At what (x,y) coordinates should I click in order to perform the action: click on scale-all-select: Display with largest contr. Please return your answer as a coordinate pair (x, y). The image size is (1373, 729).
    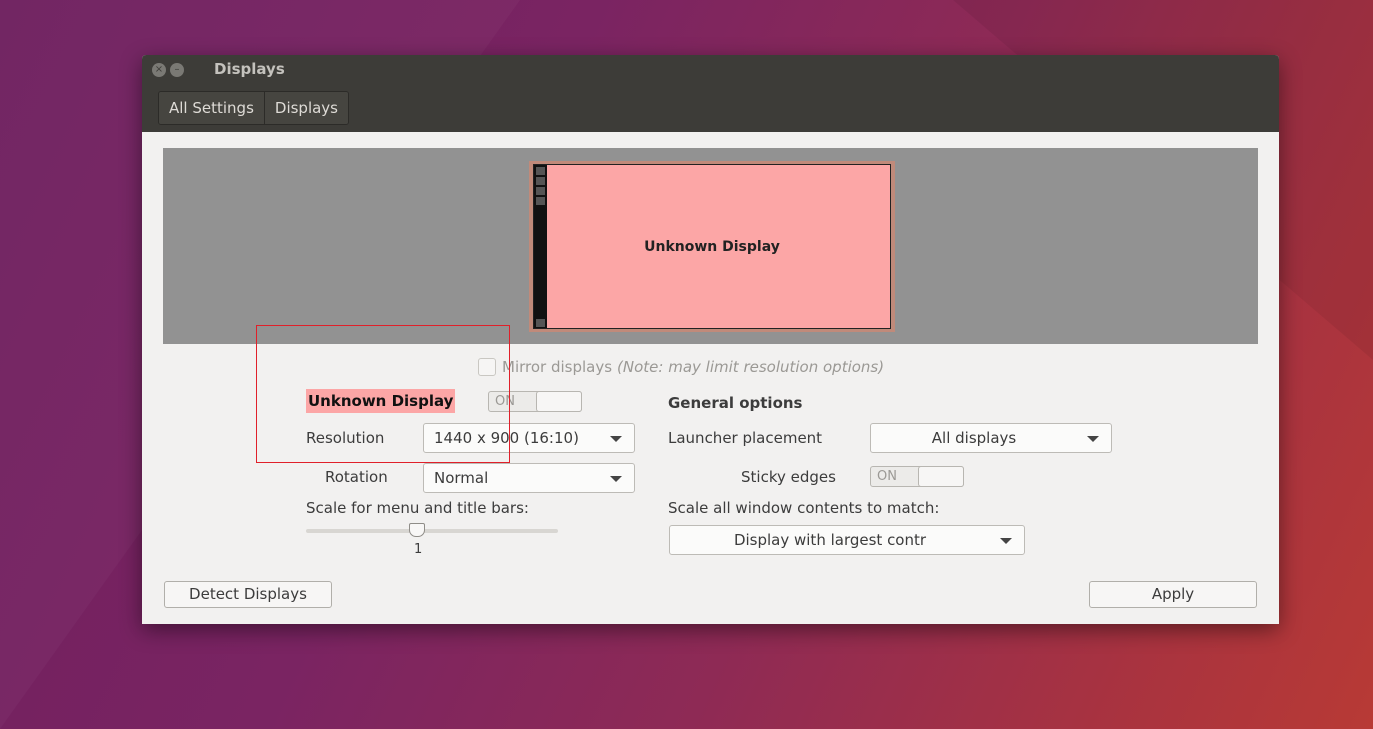
    Looking at the image, I should click on (847, 540).